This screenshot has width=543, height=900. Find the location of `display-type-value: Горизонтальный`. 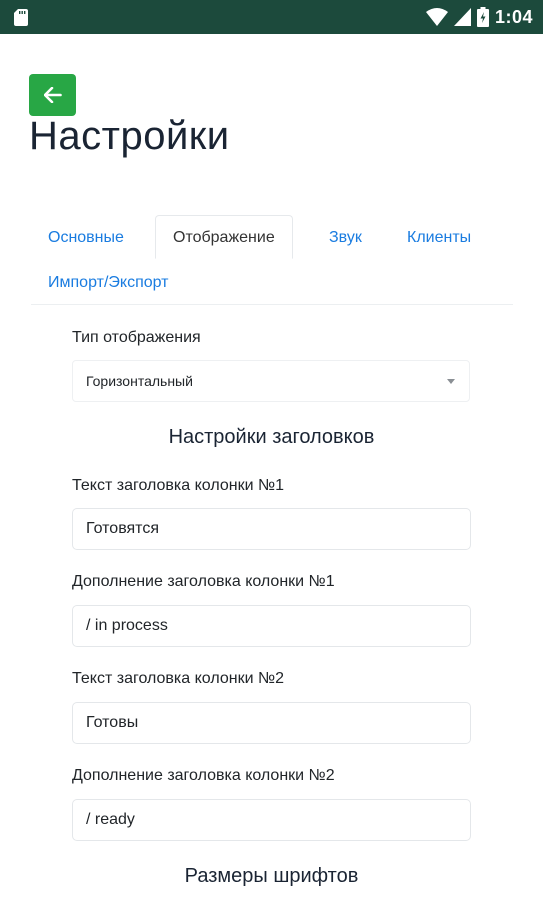

display-type-value: Горизонтальный is located at coordinates (139, 381).